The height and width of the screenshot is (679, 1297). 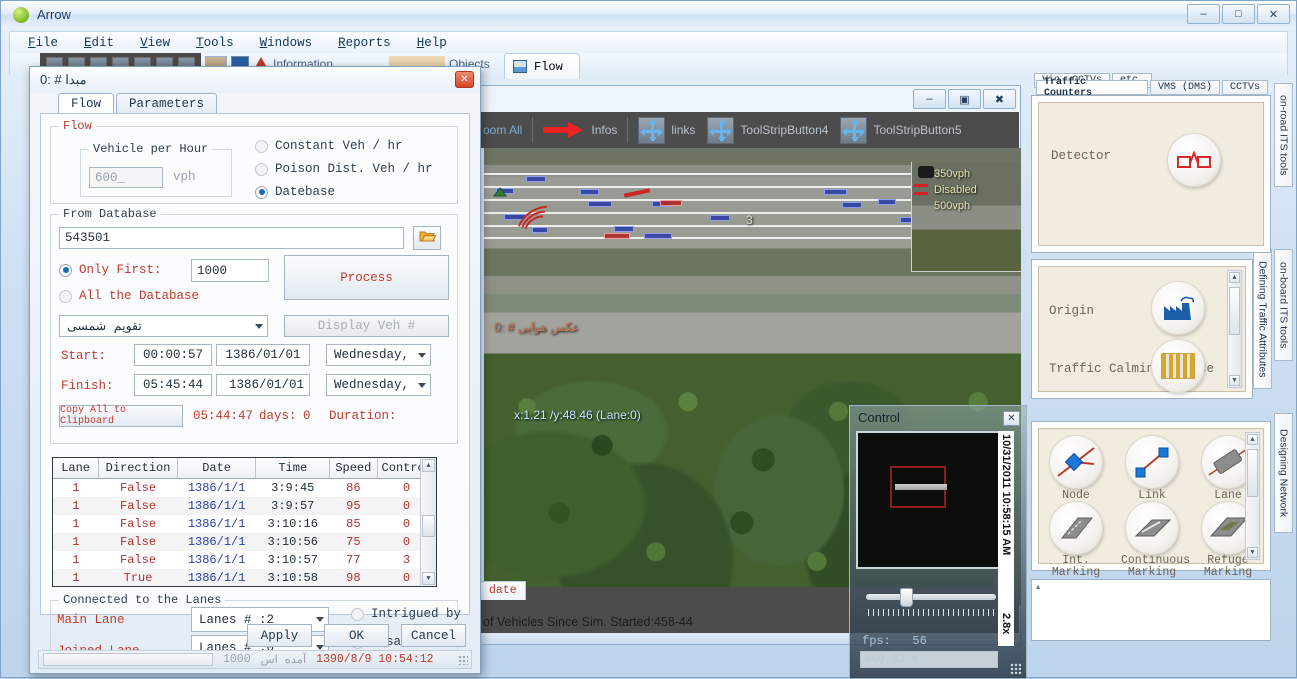 I want to click on tab-vms-dms: VMS (DMS), so click(x=1184, y=87).